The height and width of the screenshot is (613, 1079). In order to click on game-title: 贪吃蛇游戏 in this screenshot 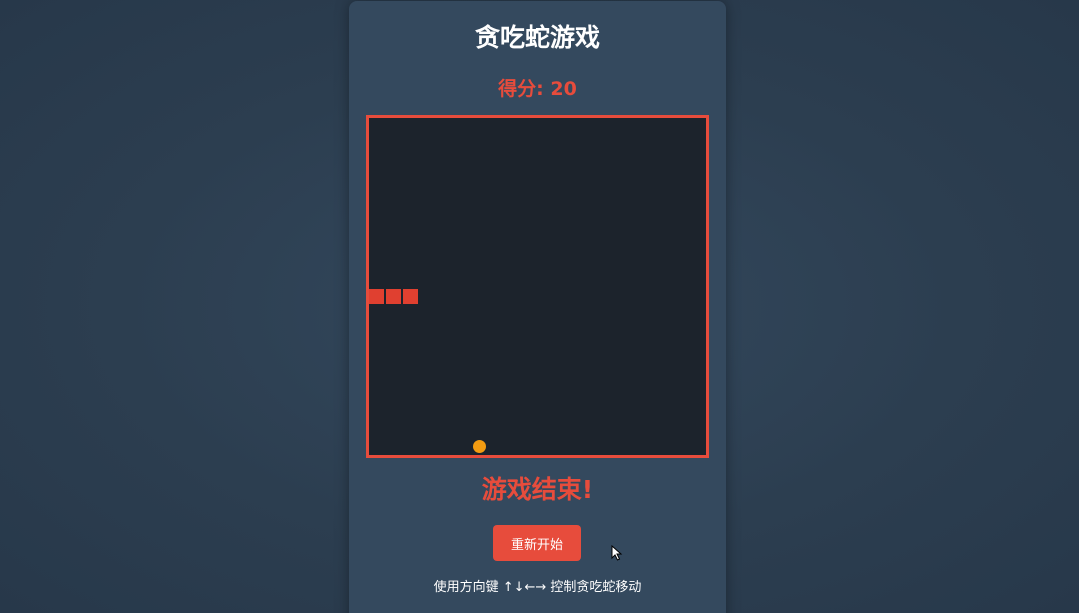, I will do `click(537, 37)`.